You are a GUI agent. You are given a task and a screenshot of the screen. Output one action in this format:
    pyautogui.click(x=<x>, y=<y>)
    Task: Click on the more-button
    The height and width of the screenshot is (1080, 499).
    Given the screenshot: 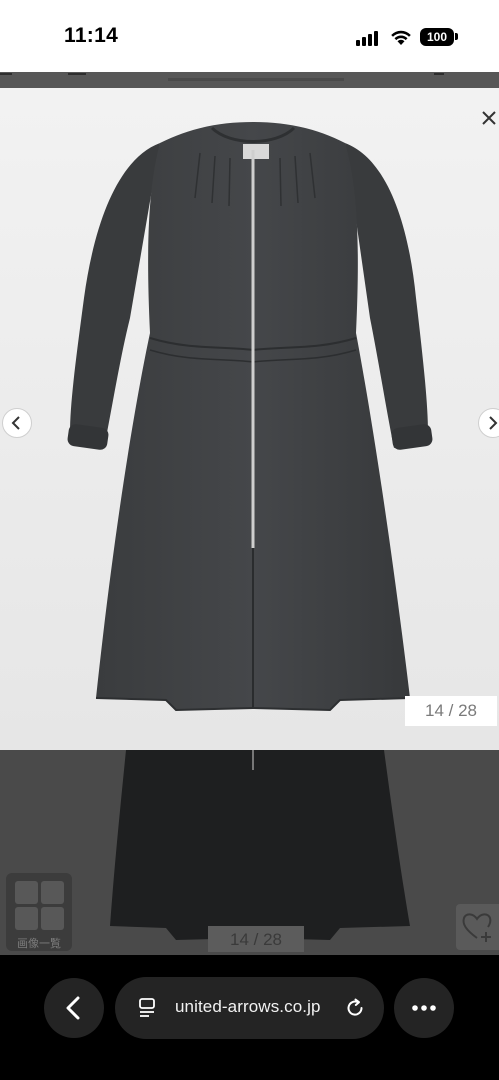 What is the action you would take?
    pyautogui.click(x=424, y=1008)
    